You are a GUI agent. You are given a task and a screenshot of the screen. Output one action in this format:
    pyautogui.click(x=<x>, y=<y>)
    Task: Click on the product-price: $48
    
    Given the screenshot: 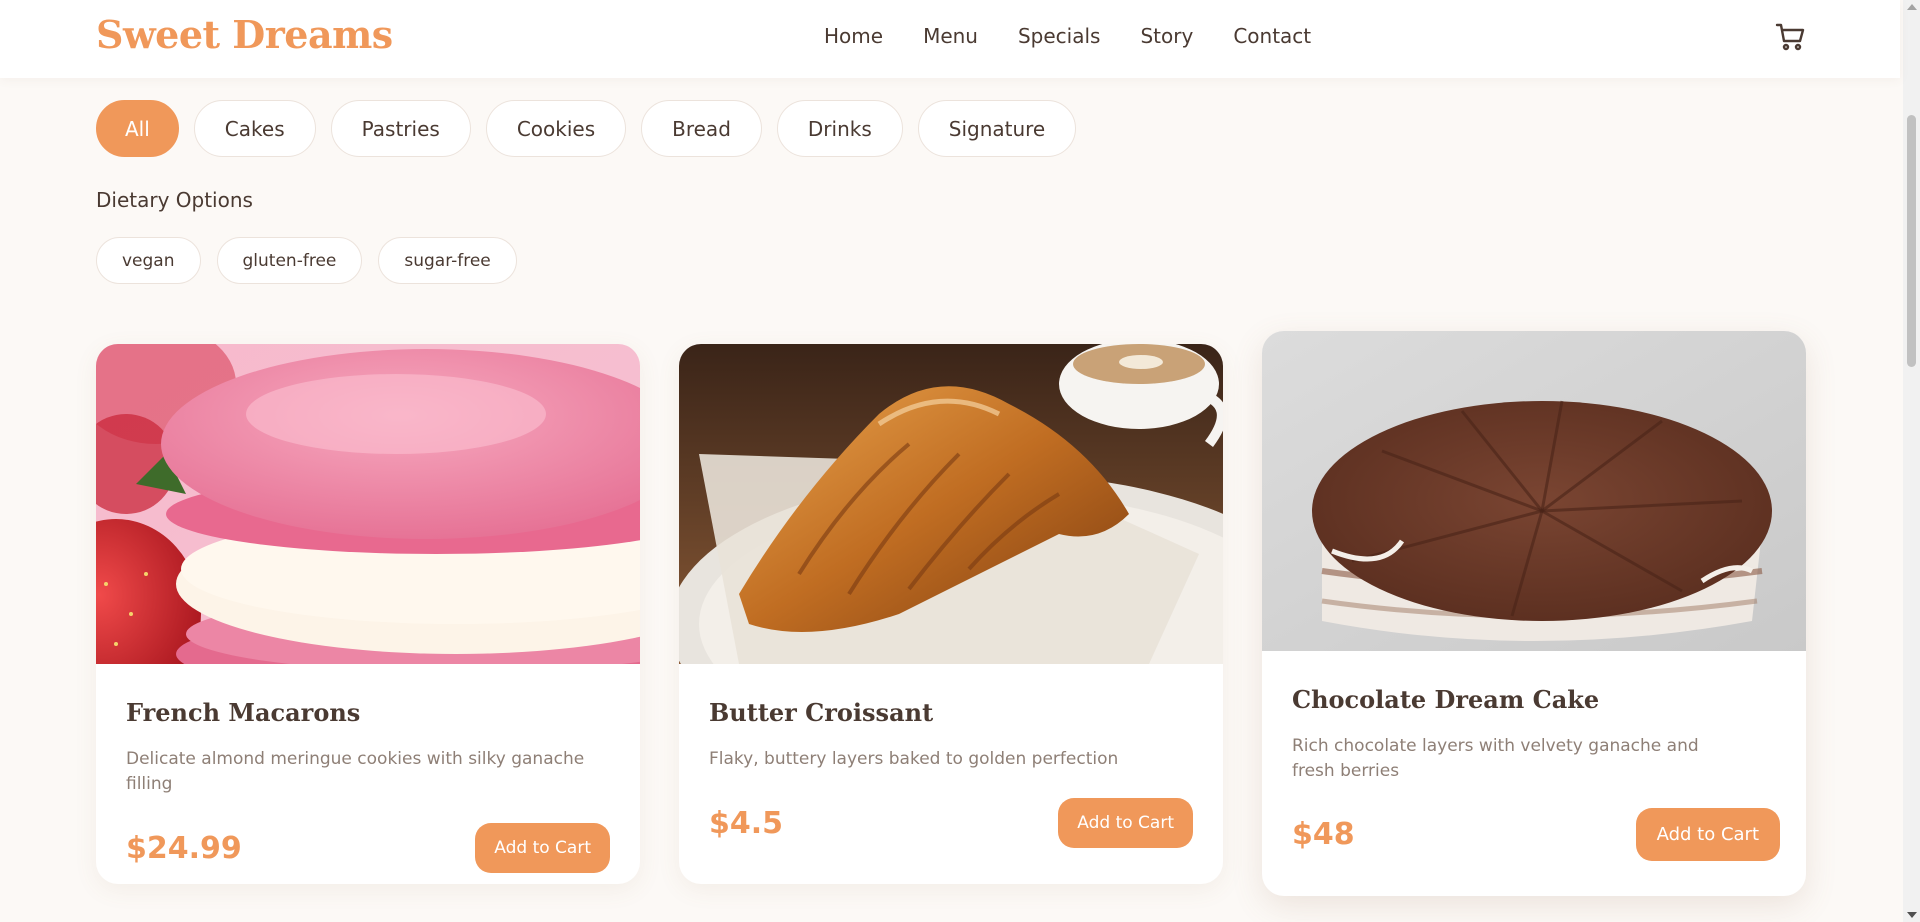 What is the action you would take?
    pyautogui.click(x=1323, y=834)
    